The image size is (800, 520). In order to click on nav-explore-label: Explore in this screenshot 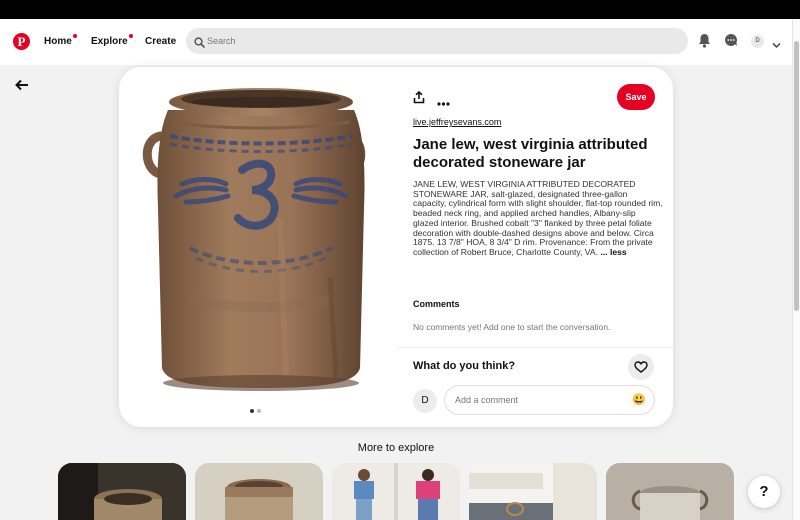, I will do `click(109, 41)`.